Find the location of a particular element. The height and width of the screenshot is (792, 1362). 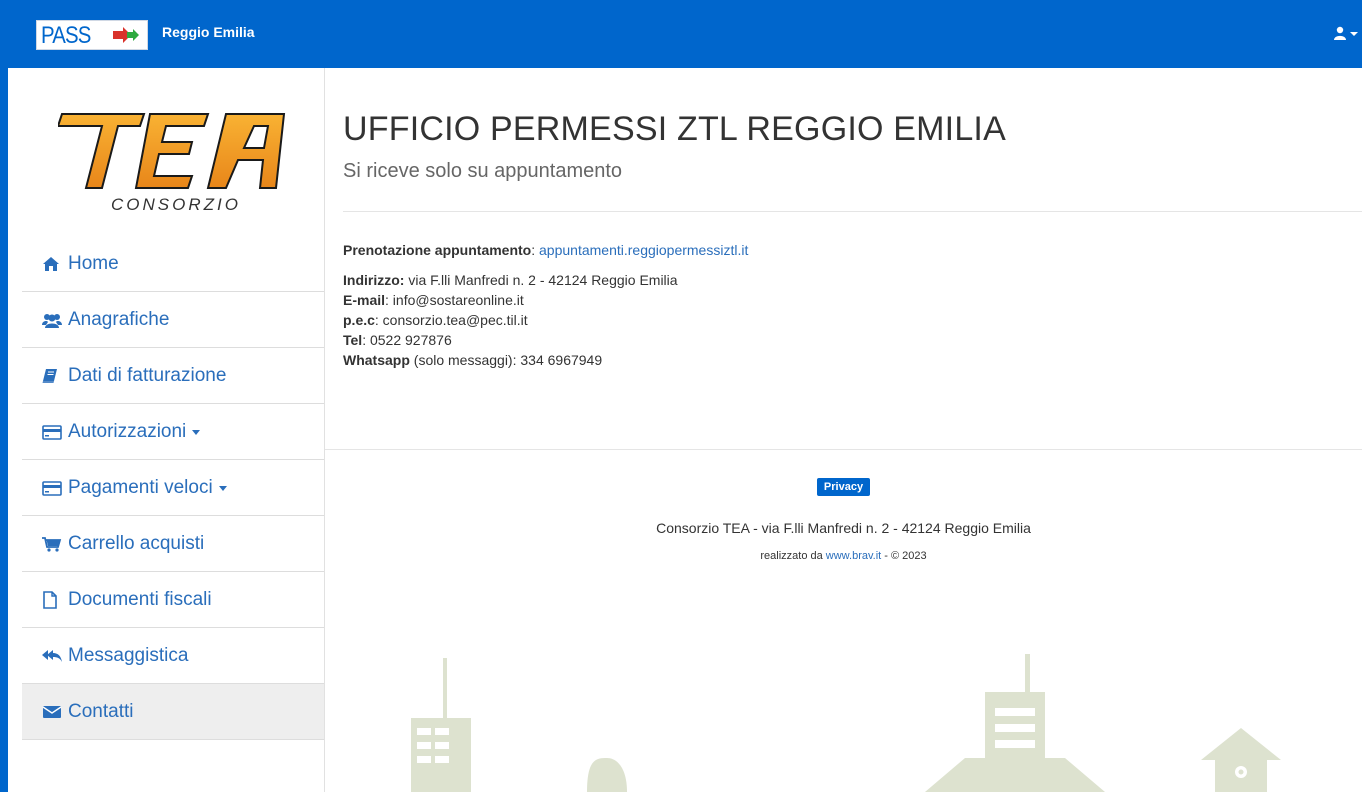

svg-text: CONSORZIO is located at coordinates (176, 204).